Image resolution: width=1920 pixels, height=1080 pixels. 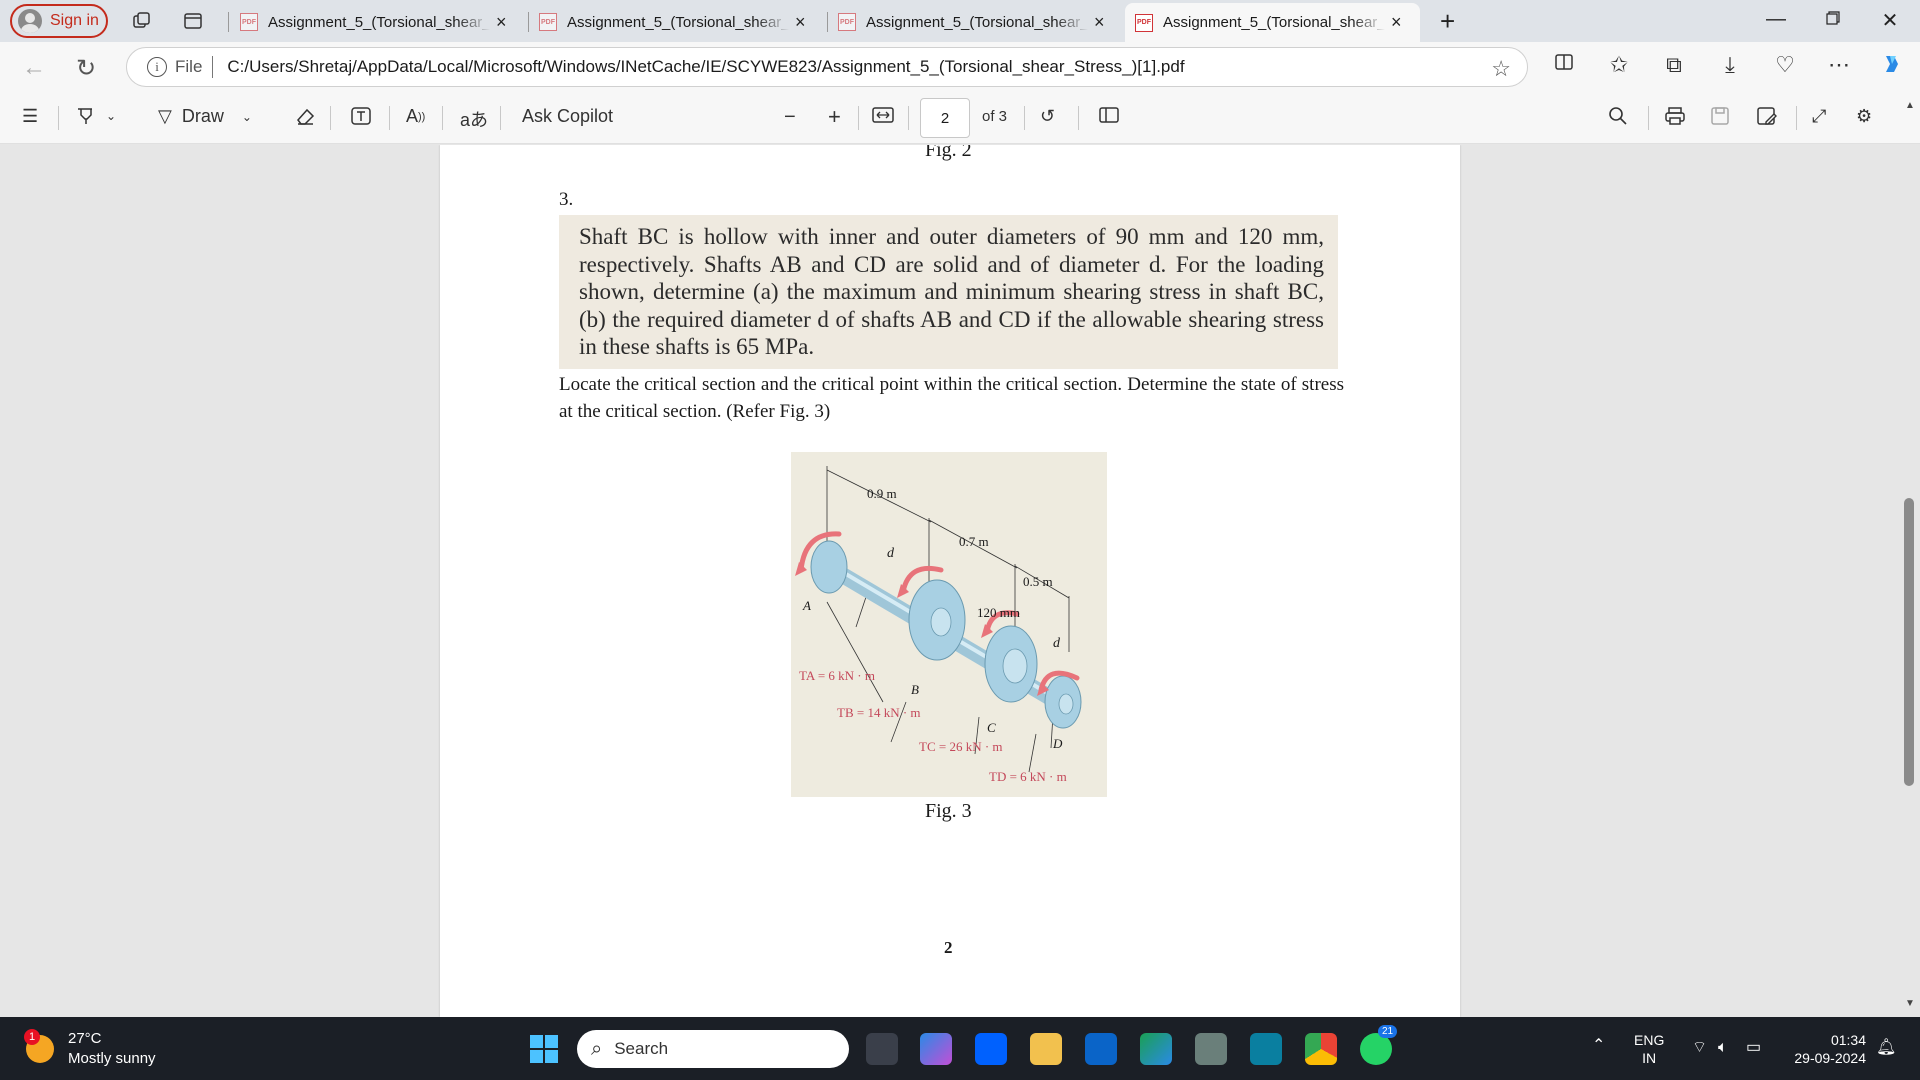 What do you see at coordinates (361, 116) in the screenshot?
I see `add-text-icon` at bounding box center [361, 116].